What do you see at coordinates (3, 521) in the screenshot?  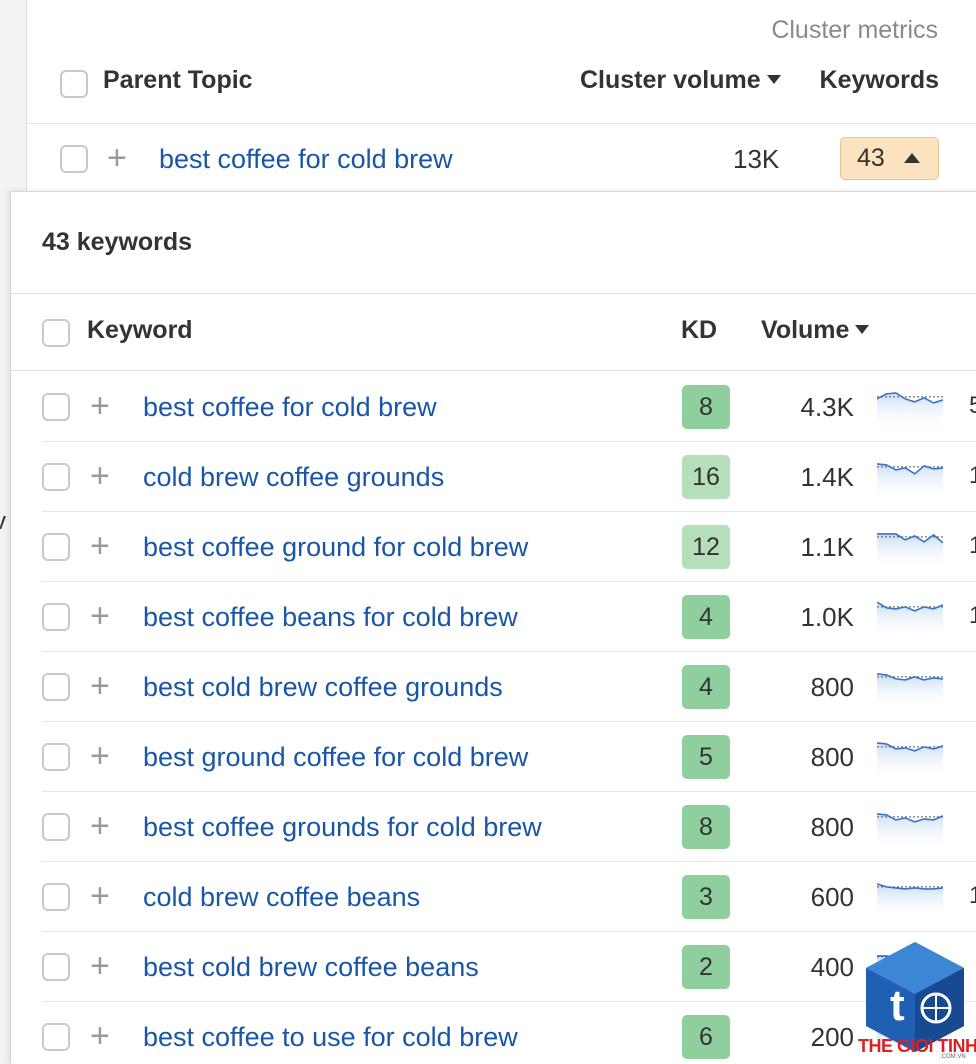 I see `clipped-text: v` at bounding box center [3, 521].